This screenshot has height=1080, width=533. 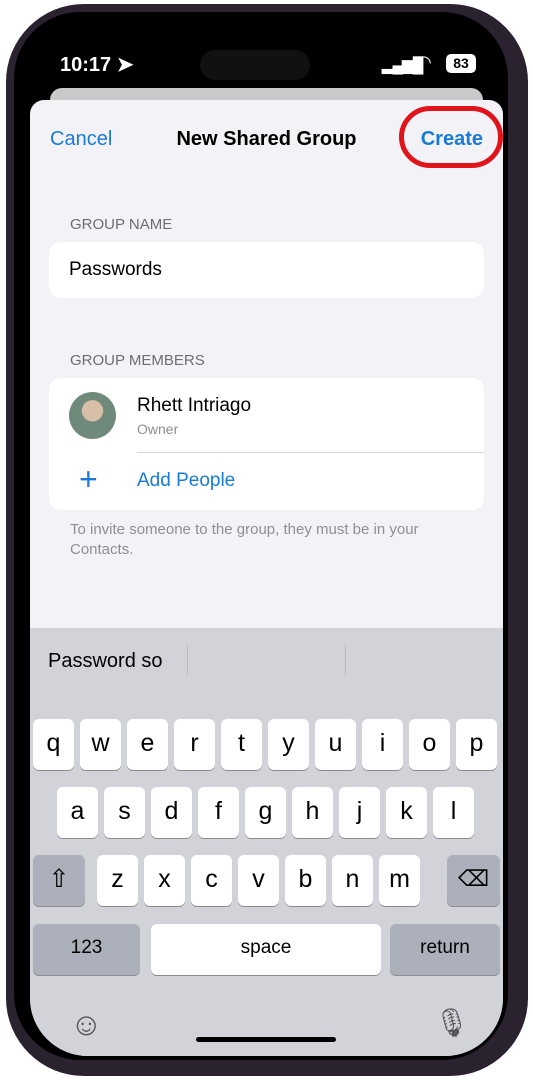 What do you see at coordinates (452, 1022) in the screenshot?
I see `microphone-icon: 🎙︎` at bounding box center [452, 1022].